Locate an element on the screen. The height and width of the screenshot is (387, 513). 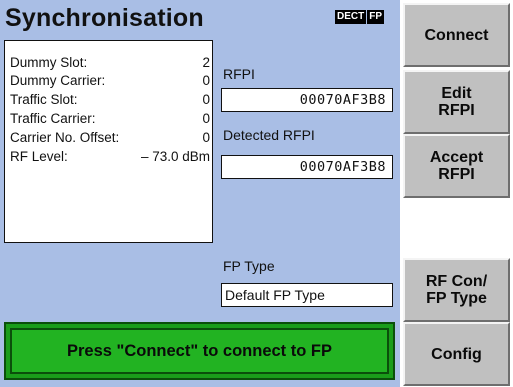
status-row-rf-level: RF Level: – 73.0 dBm is located at coordinates (110, 157).